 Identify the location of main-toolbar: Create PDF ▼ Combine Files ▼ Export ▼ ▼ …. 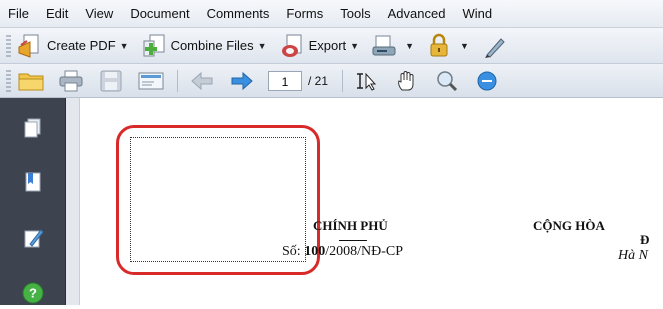
(331, 46).